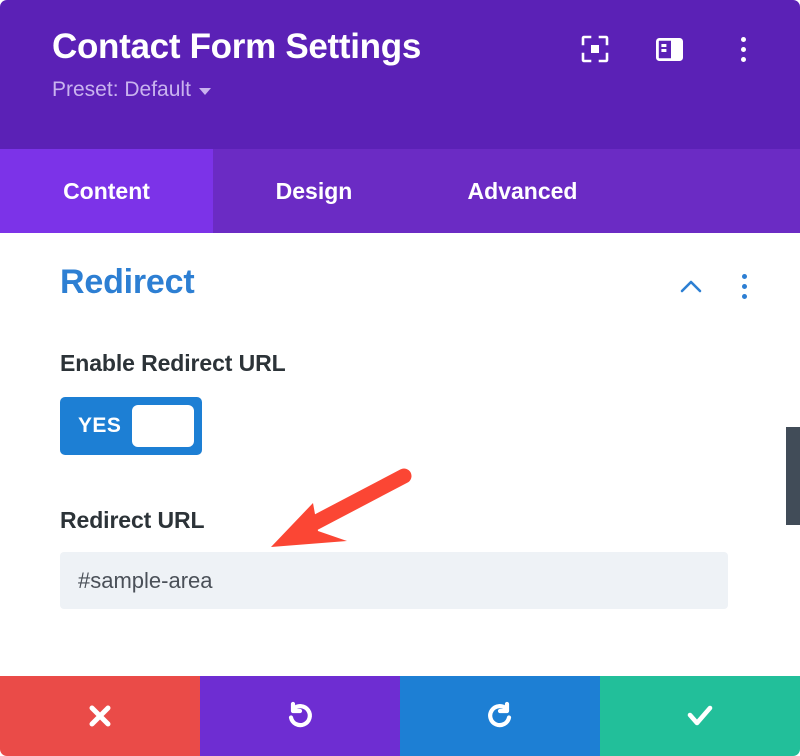 The width and height of the screenshot is (800, 756). What do you see at coordinates (204, 91) in the screenshot?
I see `chevron-down-icon` at bounding box center [204, 91].